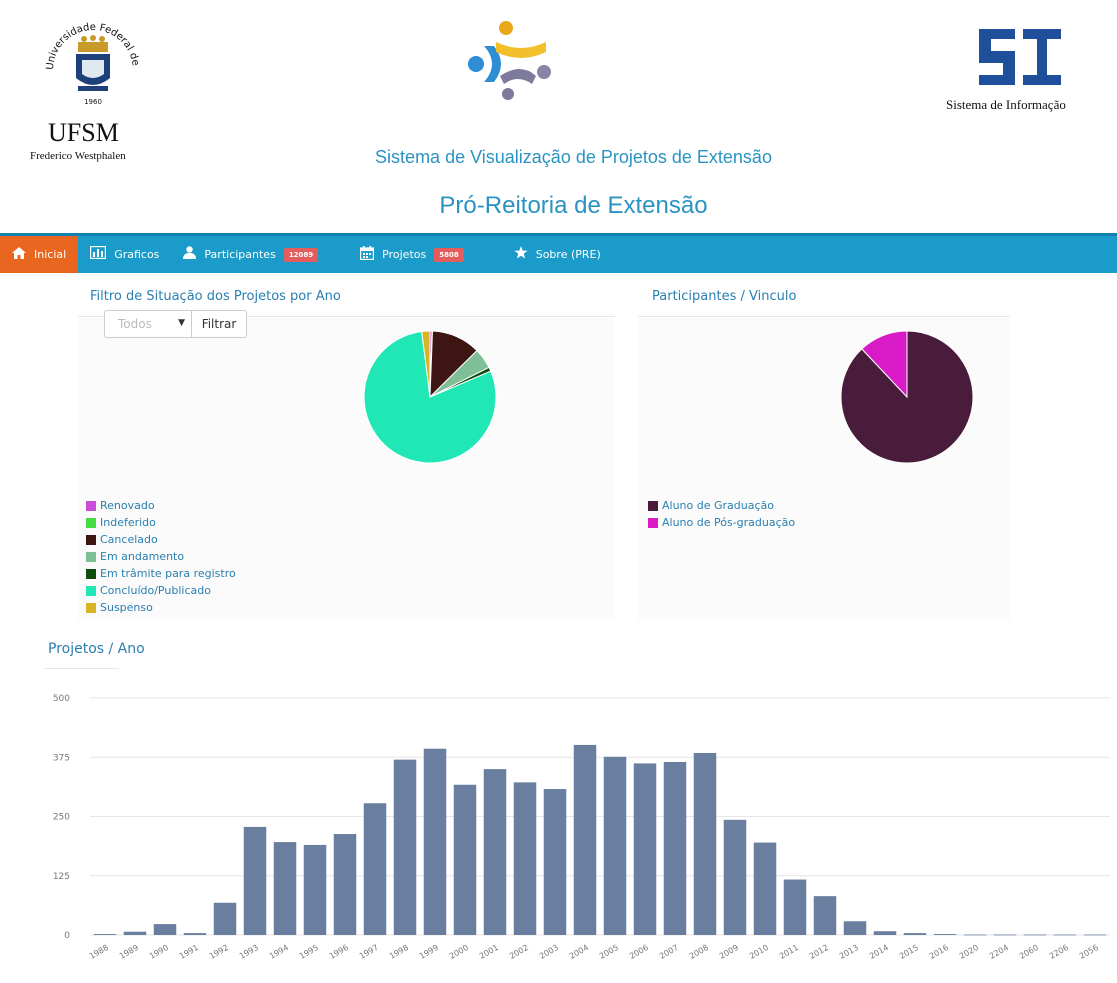 This screenshot has width=1117, height=983. I want to click on nav-inicial: Inicial, so click(39, 254).